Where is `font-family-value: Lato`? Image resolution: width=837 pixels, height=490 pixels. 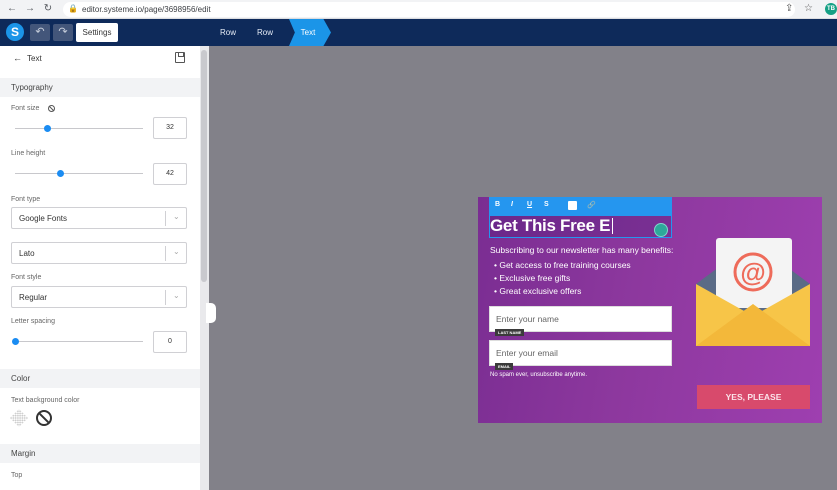 font-family-value: Lato is located at coordinates (27, 253).